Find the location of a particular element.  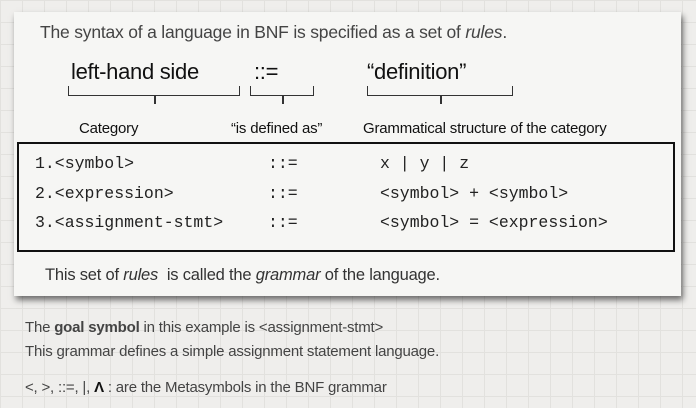

footer-em-grammar: grammar is located at coordinates (288, 275).